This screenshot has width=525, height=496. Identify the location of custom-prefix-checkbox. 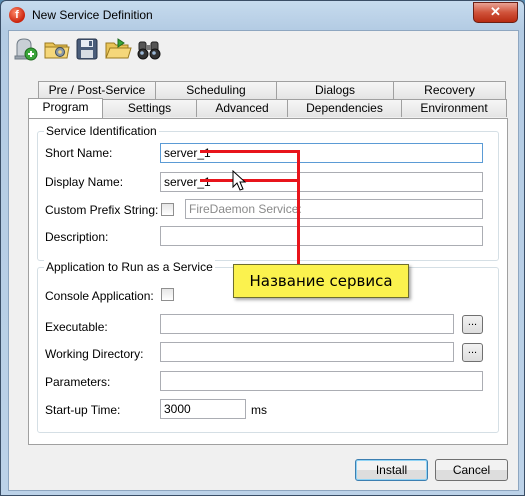
(167, 209).